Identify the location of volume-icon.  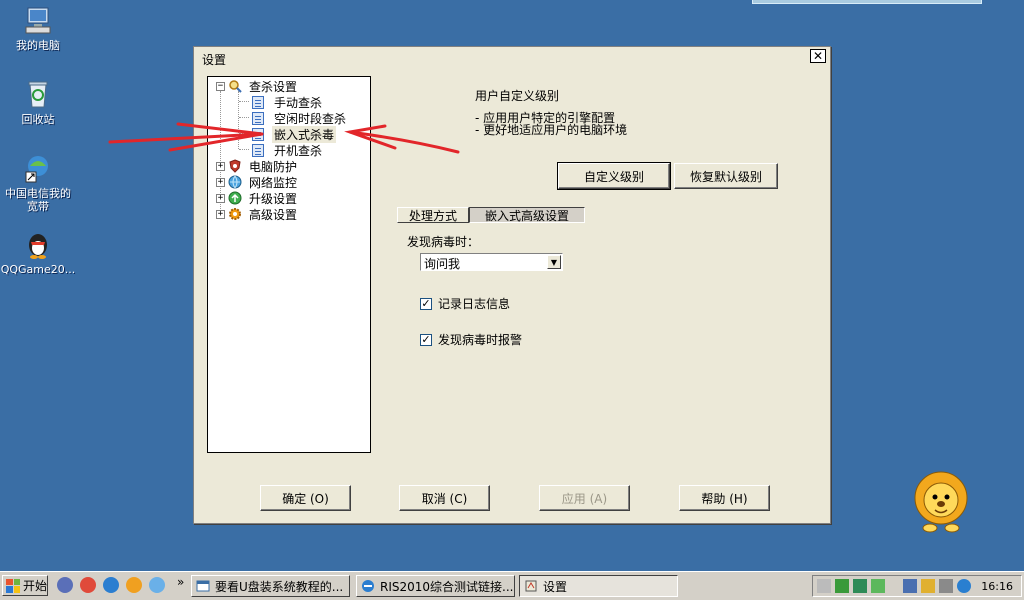
(928, 586).